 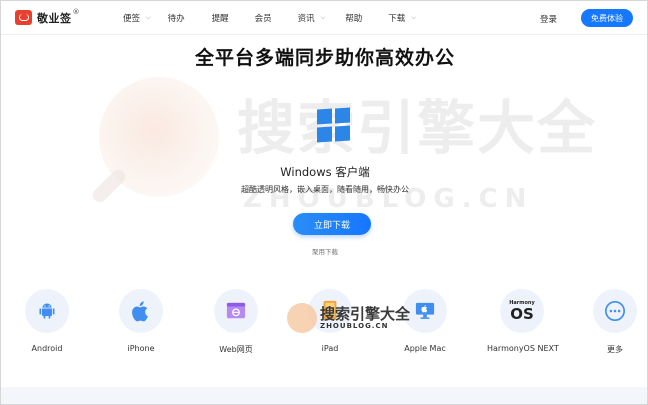 What do you see at coordinates (23, 17) in the screenshot?
I see `cloud-logo-icon` at bounding box center [23, 17].